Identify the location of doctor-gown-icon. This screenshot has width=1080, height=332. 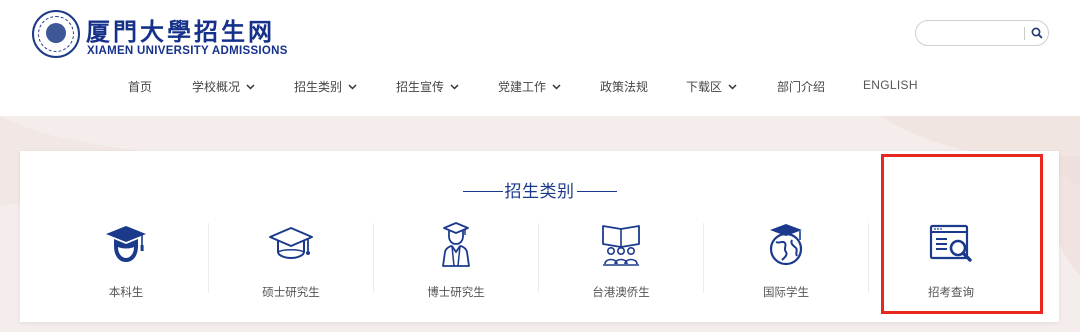
(456, 244).